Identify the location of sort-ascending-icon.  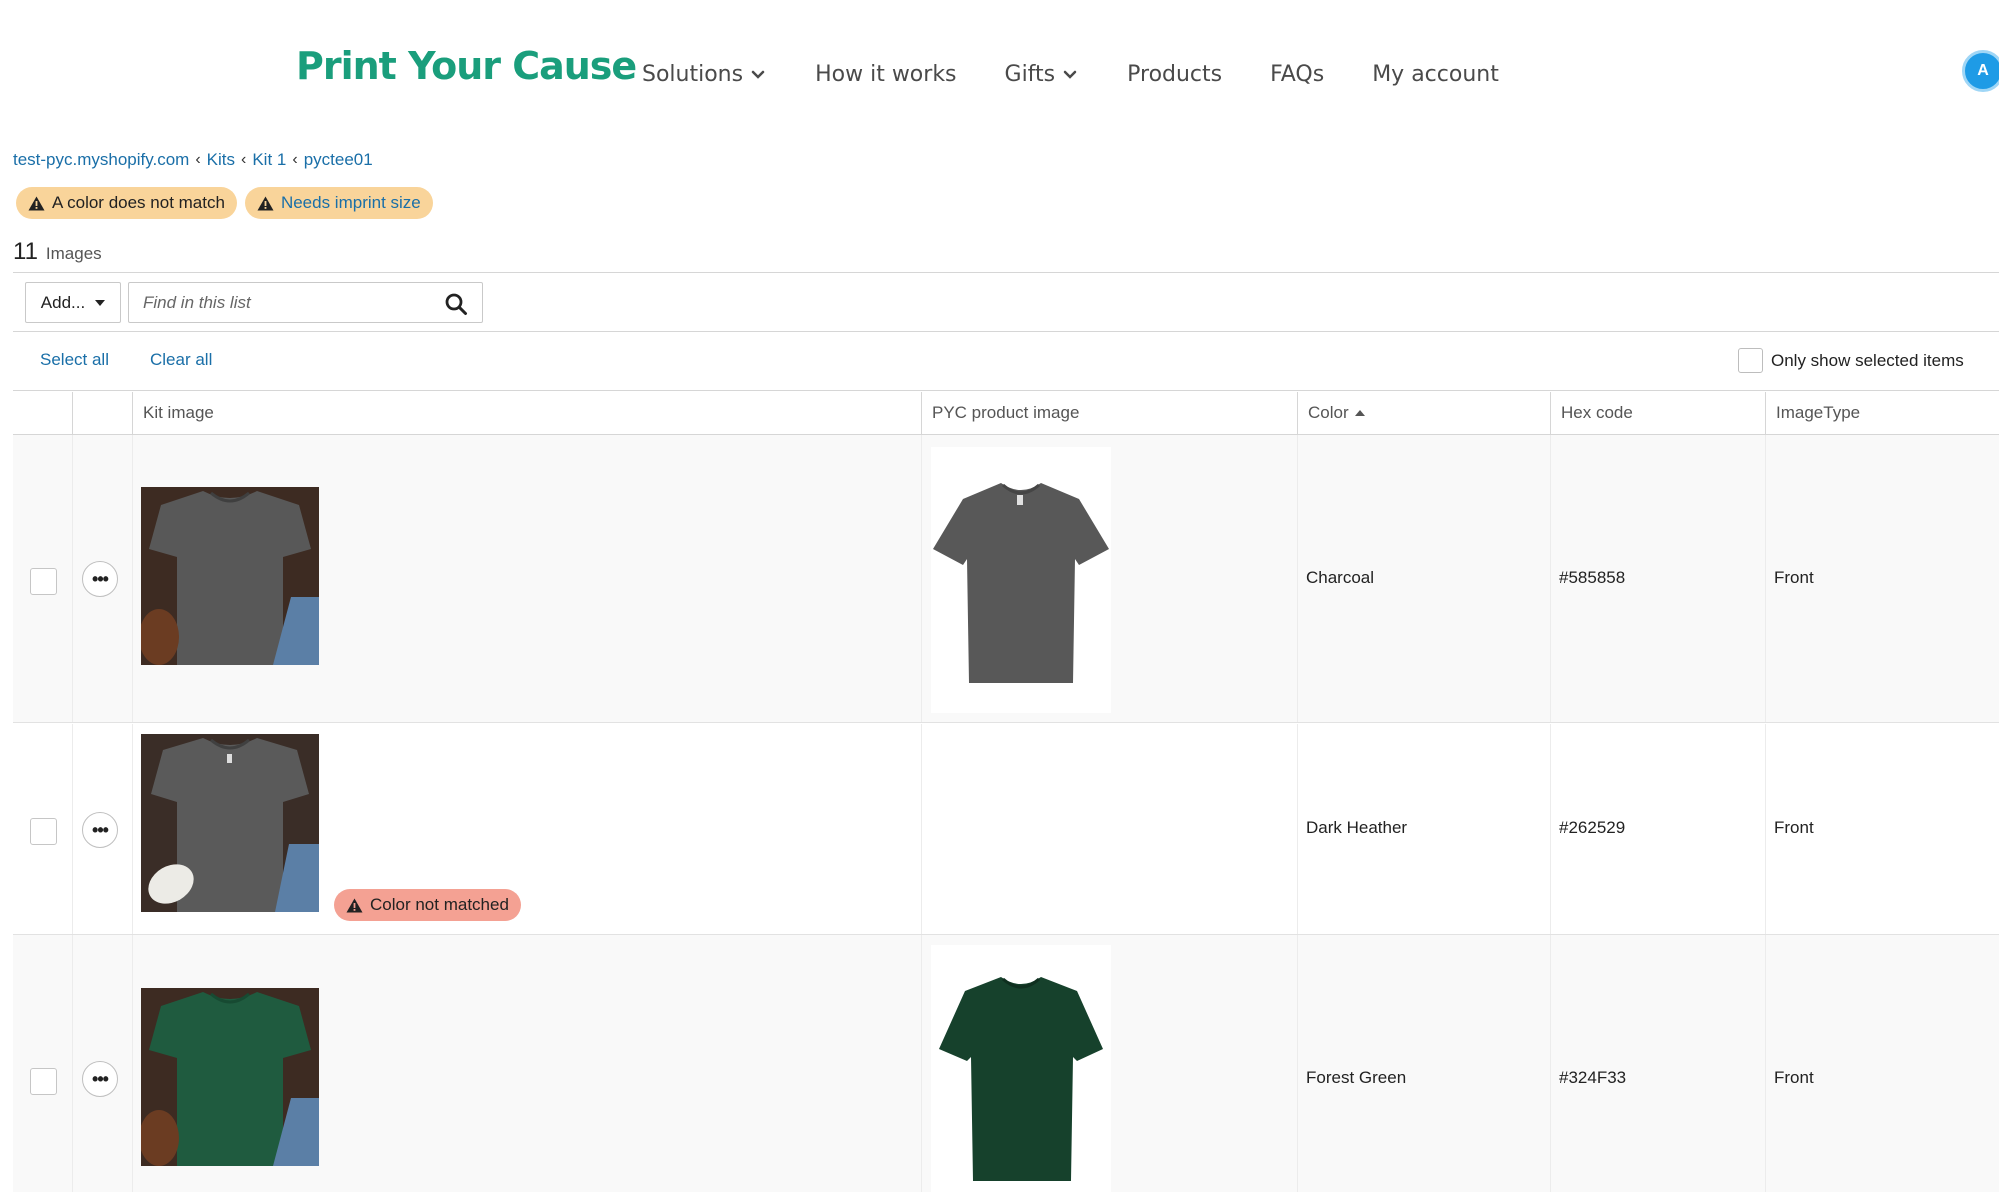
(1359, 413).